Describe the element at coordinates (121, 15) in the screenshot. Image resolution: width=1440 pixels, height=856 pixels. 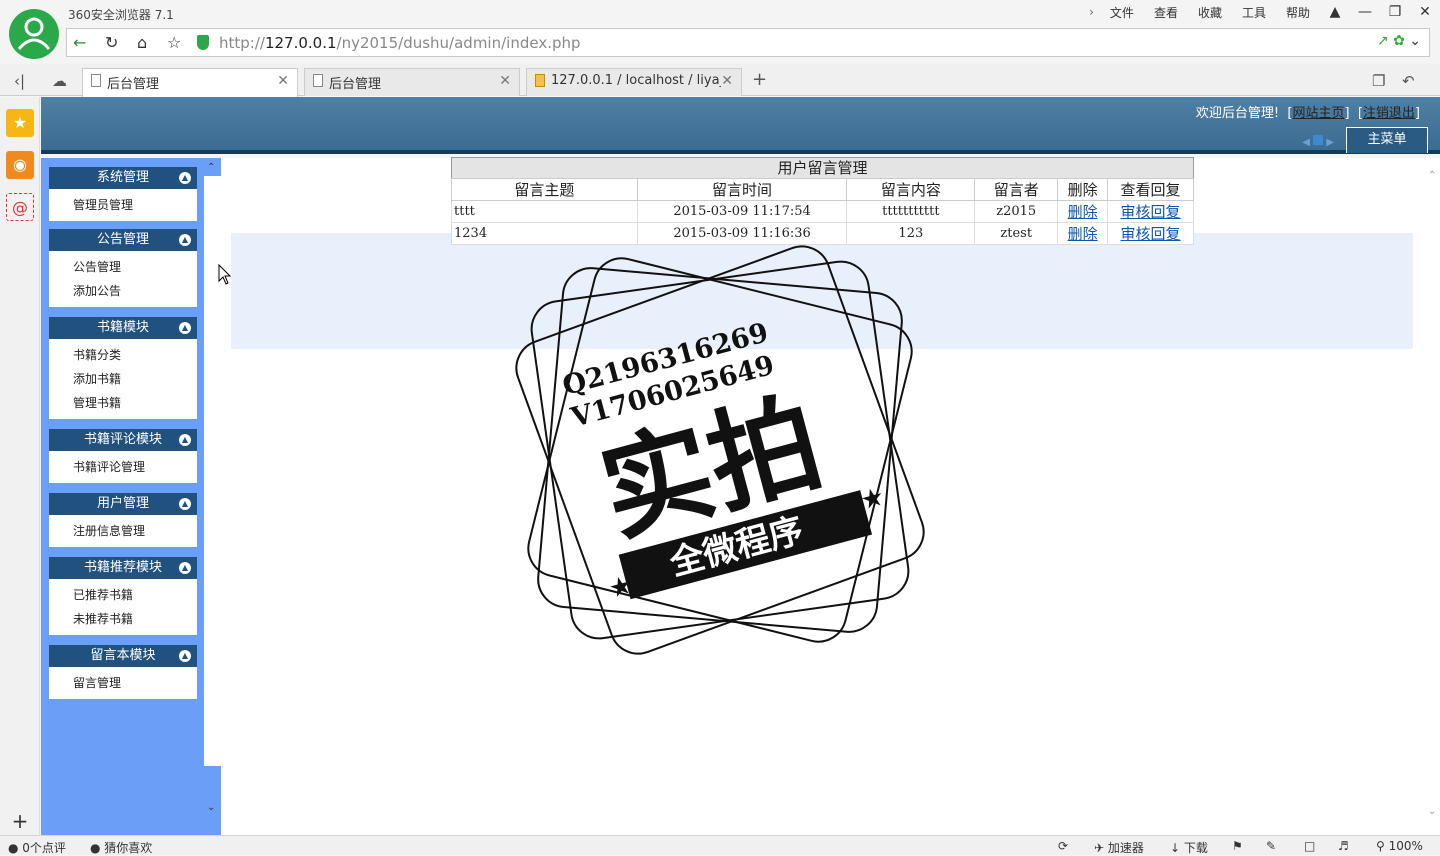
I see `app-title: 360安全浏览器 7.1` at that location.